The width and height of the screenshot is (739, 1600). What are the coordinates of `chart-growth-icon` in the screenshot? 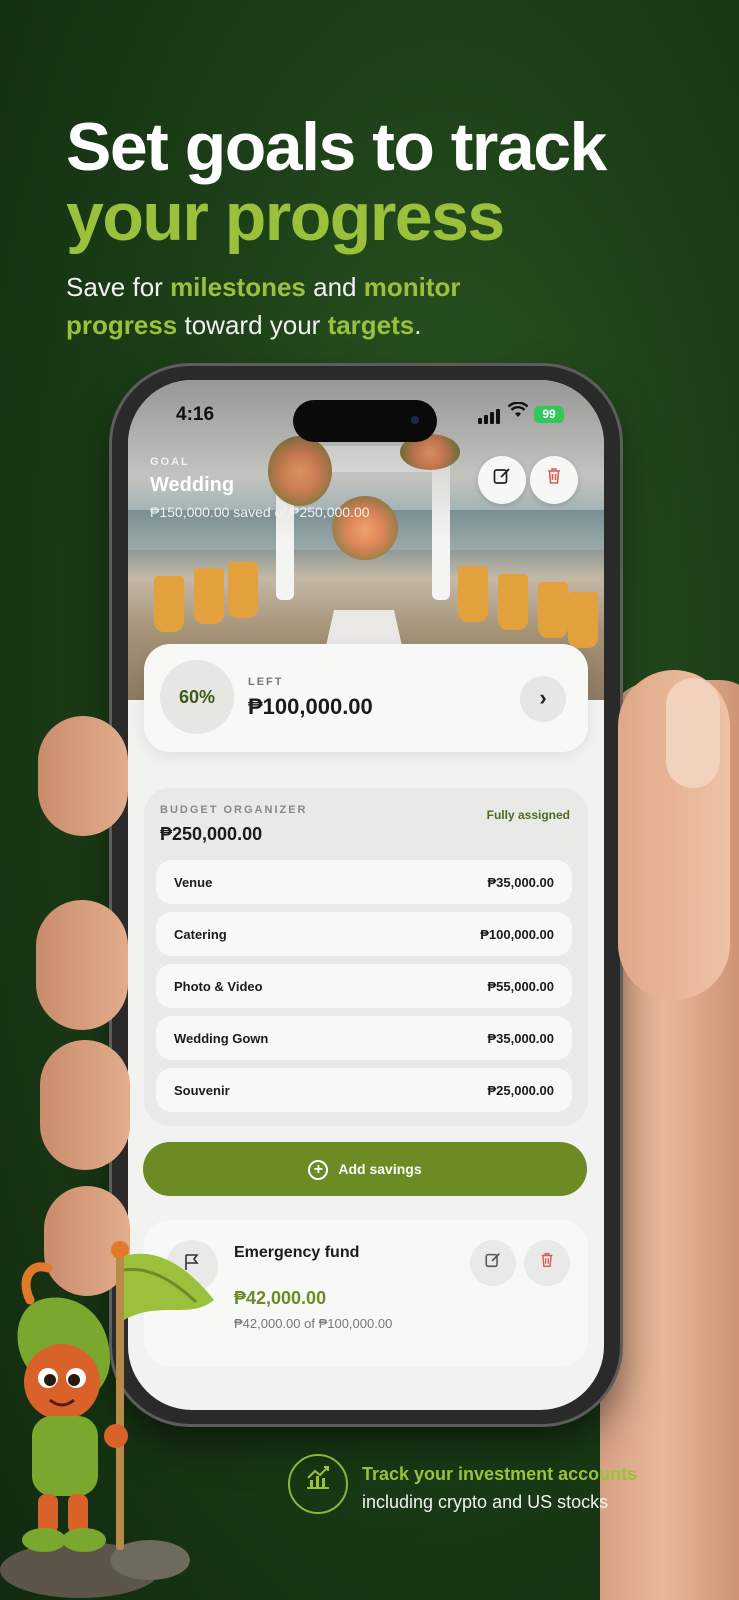 It's located at (318, 1484).